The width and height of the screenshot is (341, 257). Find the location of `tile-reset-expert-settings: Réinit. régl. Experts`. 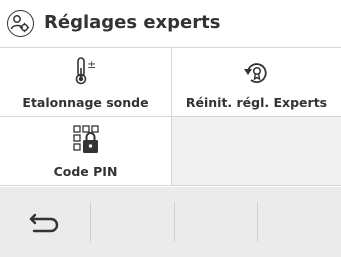

tile-reset-expert-settings: Réinit. régl. Experts is located at coordinates (256, 82).